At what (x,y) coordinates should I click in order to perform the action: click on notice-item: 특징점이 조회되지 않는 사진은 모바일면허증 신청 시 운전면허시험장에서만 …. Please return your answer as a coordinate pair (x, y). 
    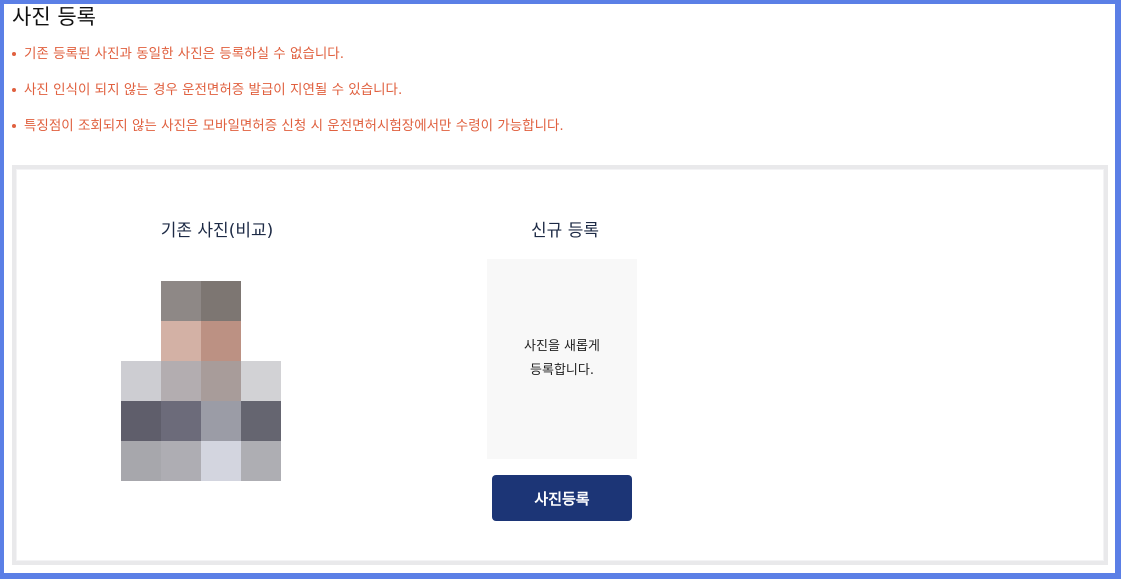
    Looking at the image, I should click on (288, 134).